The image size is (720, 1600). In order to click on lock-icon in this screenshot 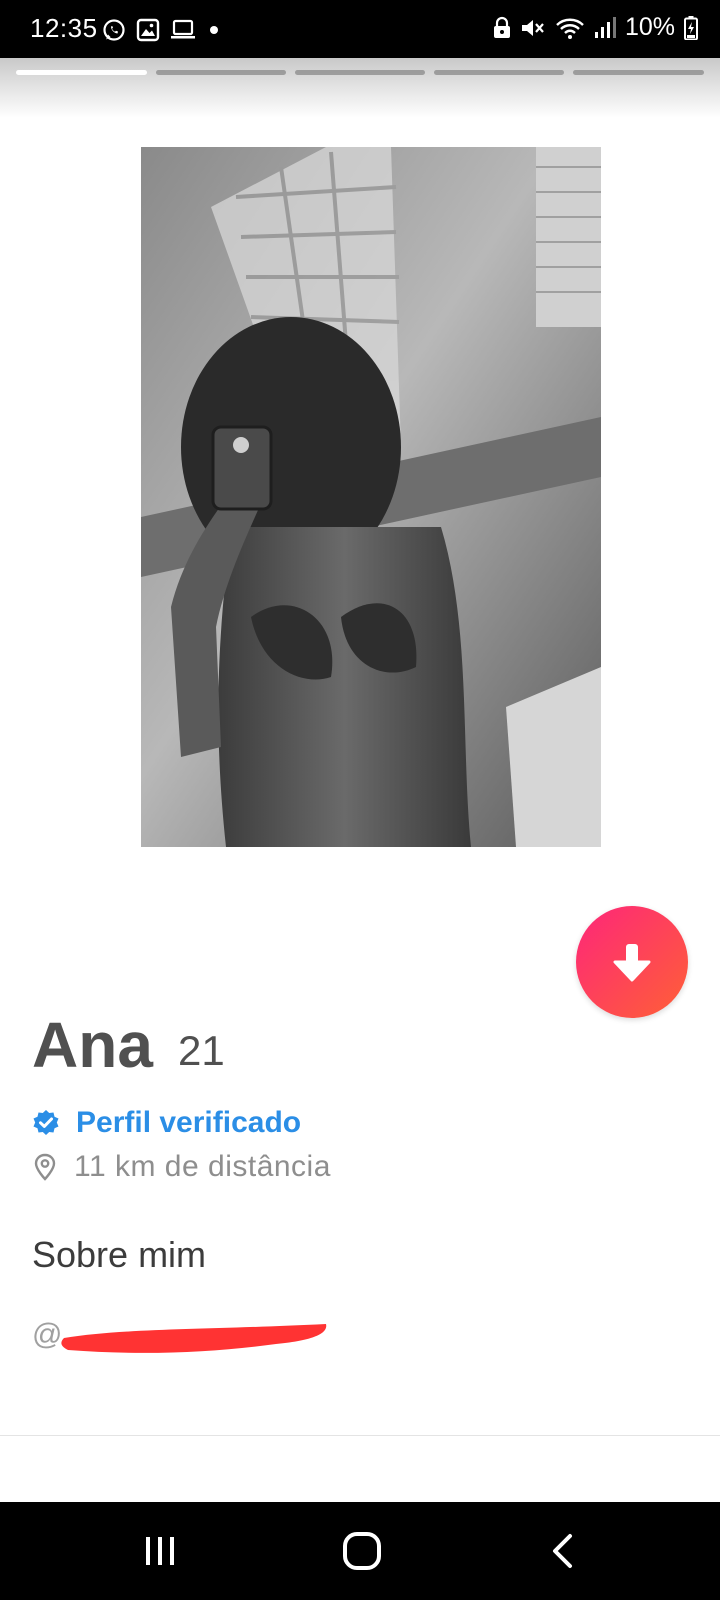, I will do `click(501, 27)`.